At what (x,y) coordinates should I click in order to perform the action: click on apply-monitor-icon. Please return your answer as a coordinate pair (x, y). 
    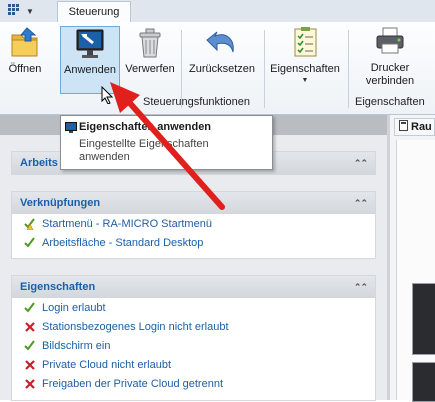
    Looking at the image, I should click on (90, 44).